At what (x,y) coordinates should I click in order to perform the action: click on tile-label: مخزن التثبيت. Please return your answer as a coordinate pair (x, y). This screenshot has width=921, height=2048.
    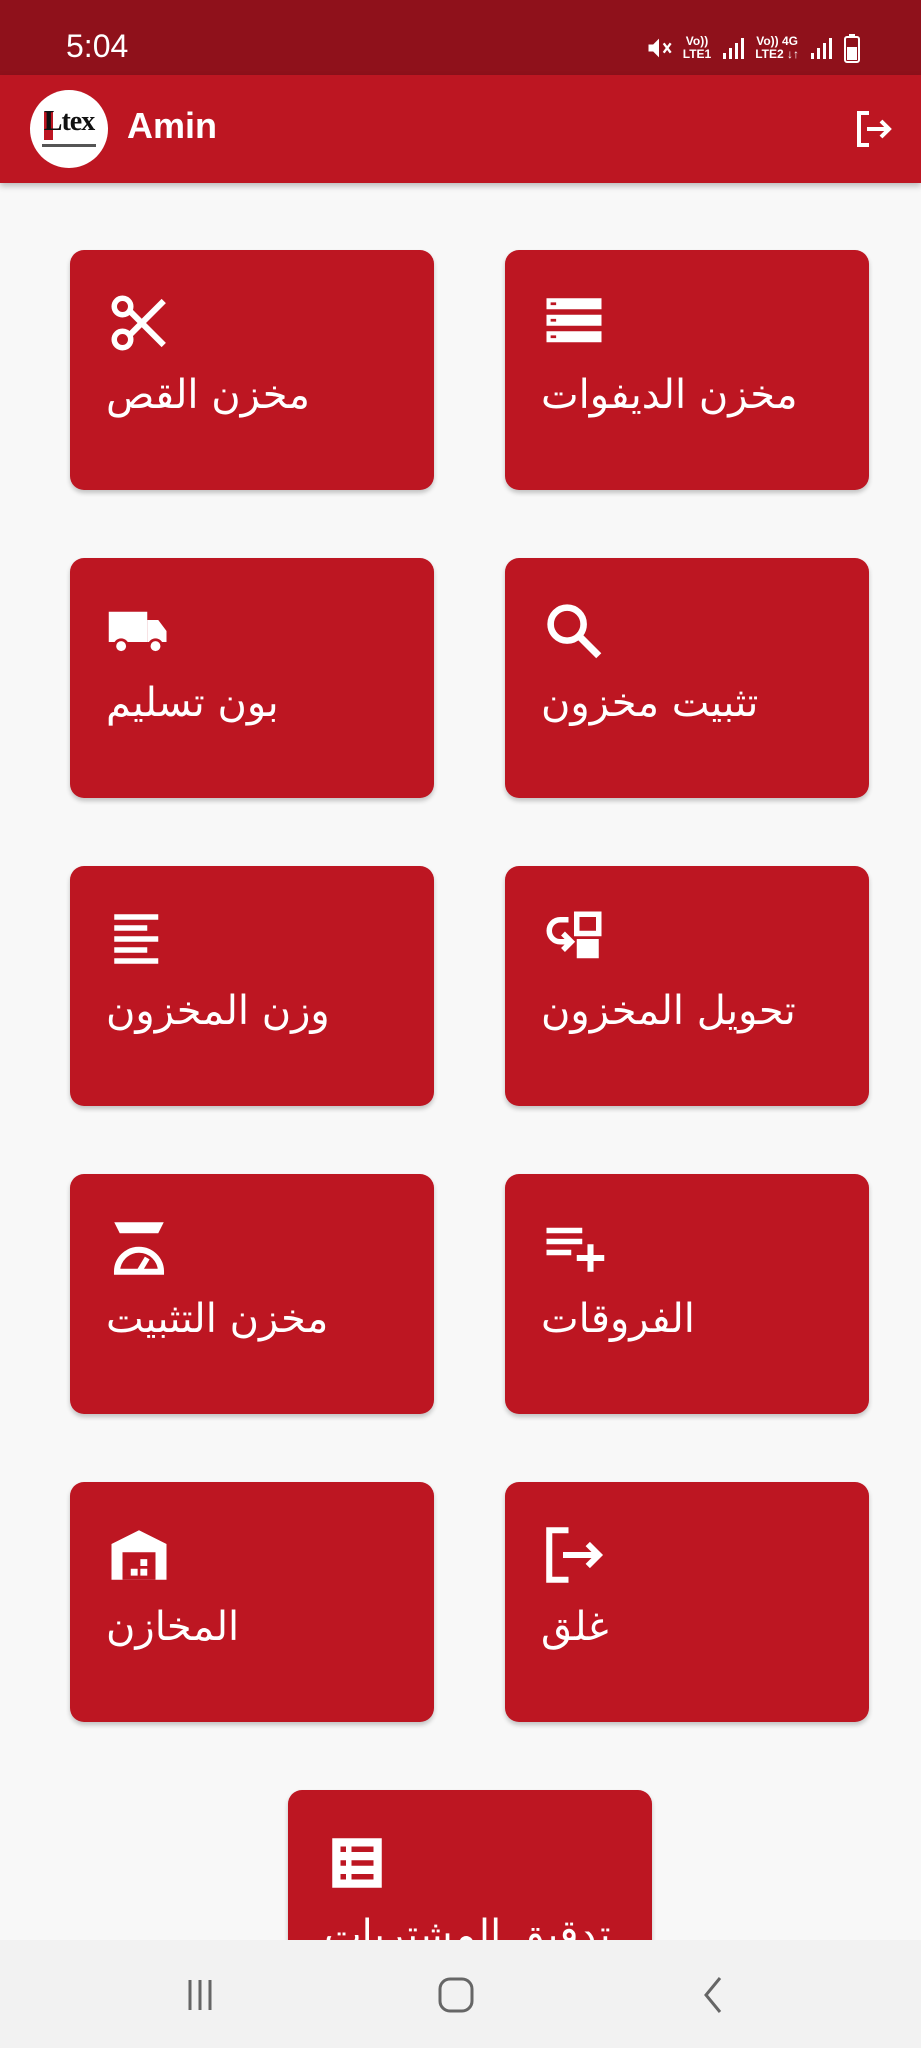
    Looking at the image, I should click on (217, 1319).